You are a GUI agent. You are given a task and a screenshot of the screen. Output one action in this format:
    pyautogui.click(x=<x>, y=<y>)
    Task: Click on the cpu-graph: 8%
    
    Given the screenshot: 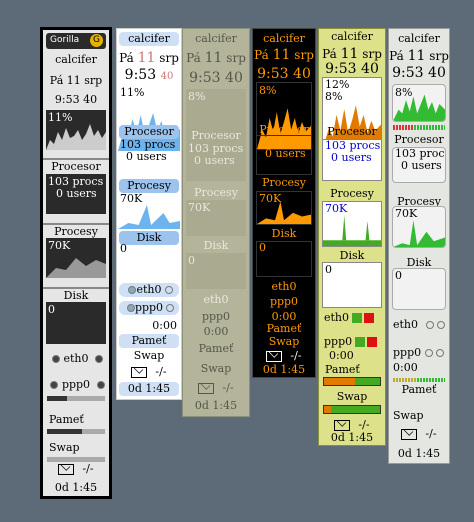 What is the action you would take?
    pyautogui.click(x=419, y=103)
    